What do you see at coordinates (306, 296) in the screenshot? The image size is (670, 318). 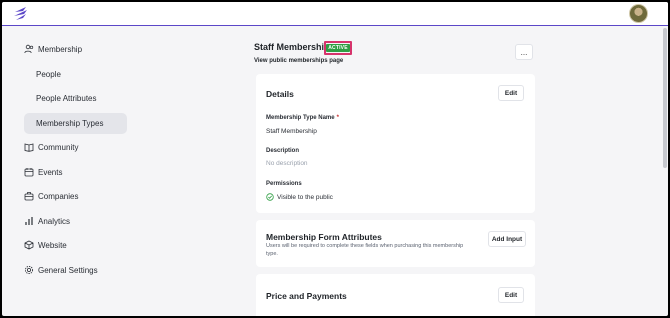 I see `price-payments-title: Price and Payments` at bounding box center [306, 296].